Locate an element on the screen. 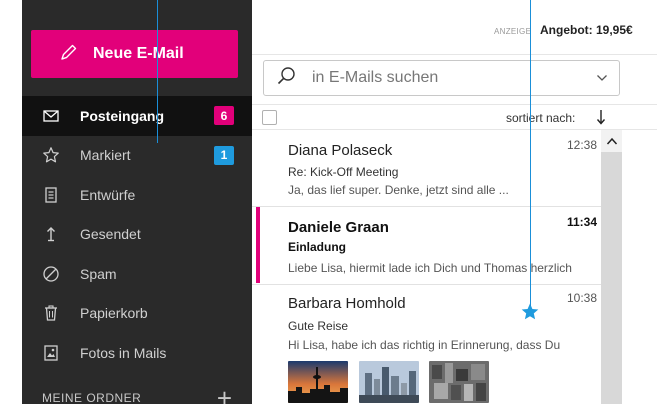  add-folder-icon: + is located at coordinates (224, 394).